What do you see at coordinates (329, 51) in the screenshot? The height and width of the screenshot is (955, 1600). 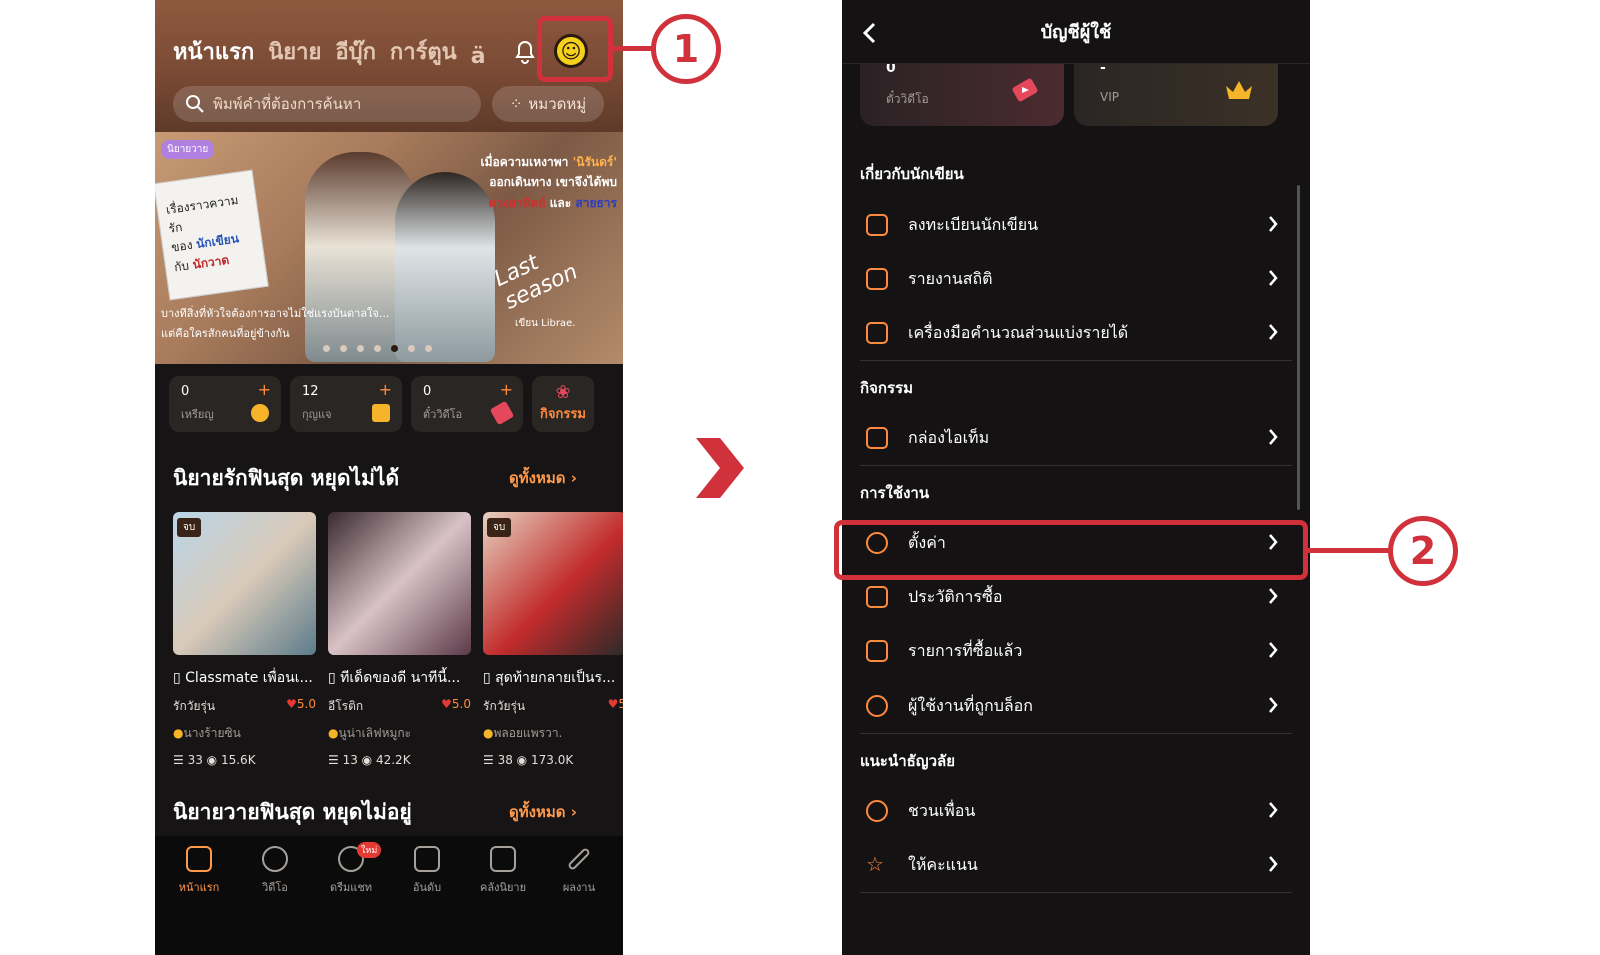 I see `top-tabs: หน้าแรก นิยาย อีบุ๊ก การ์ตูน ä` at bounding box center [329, 51].